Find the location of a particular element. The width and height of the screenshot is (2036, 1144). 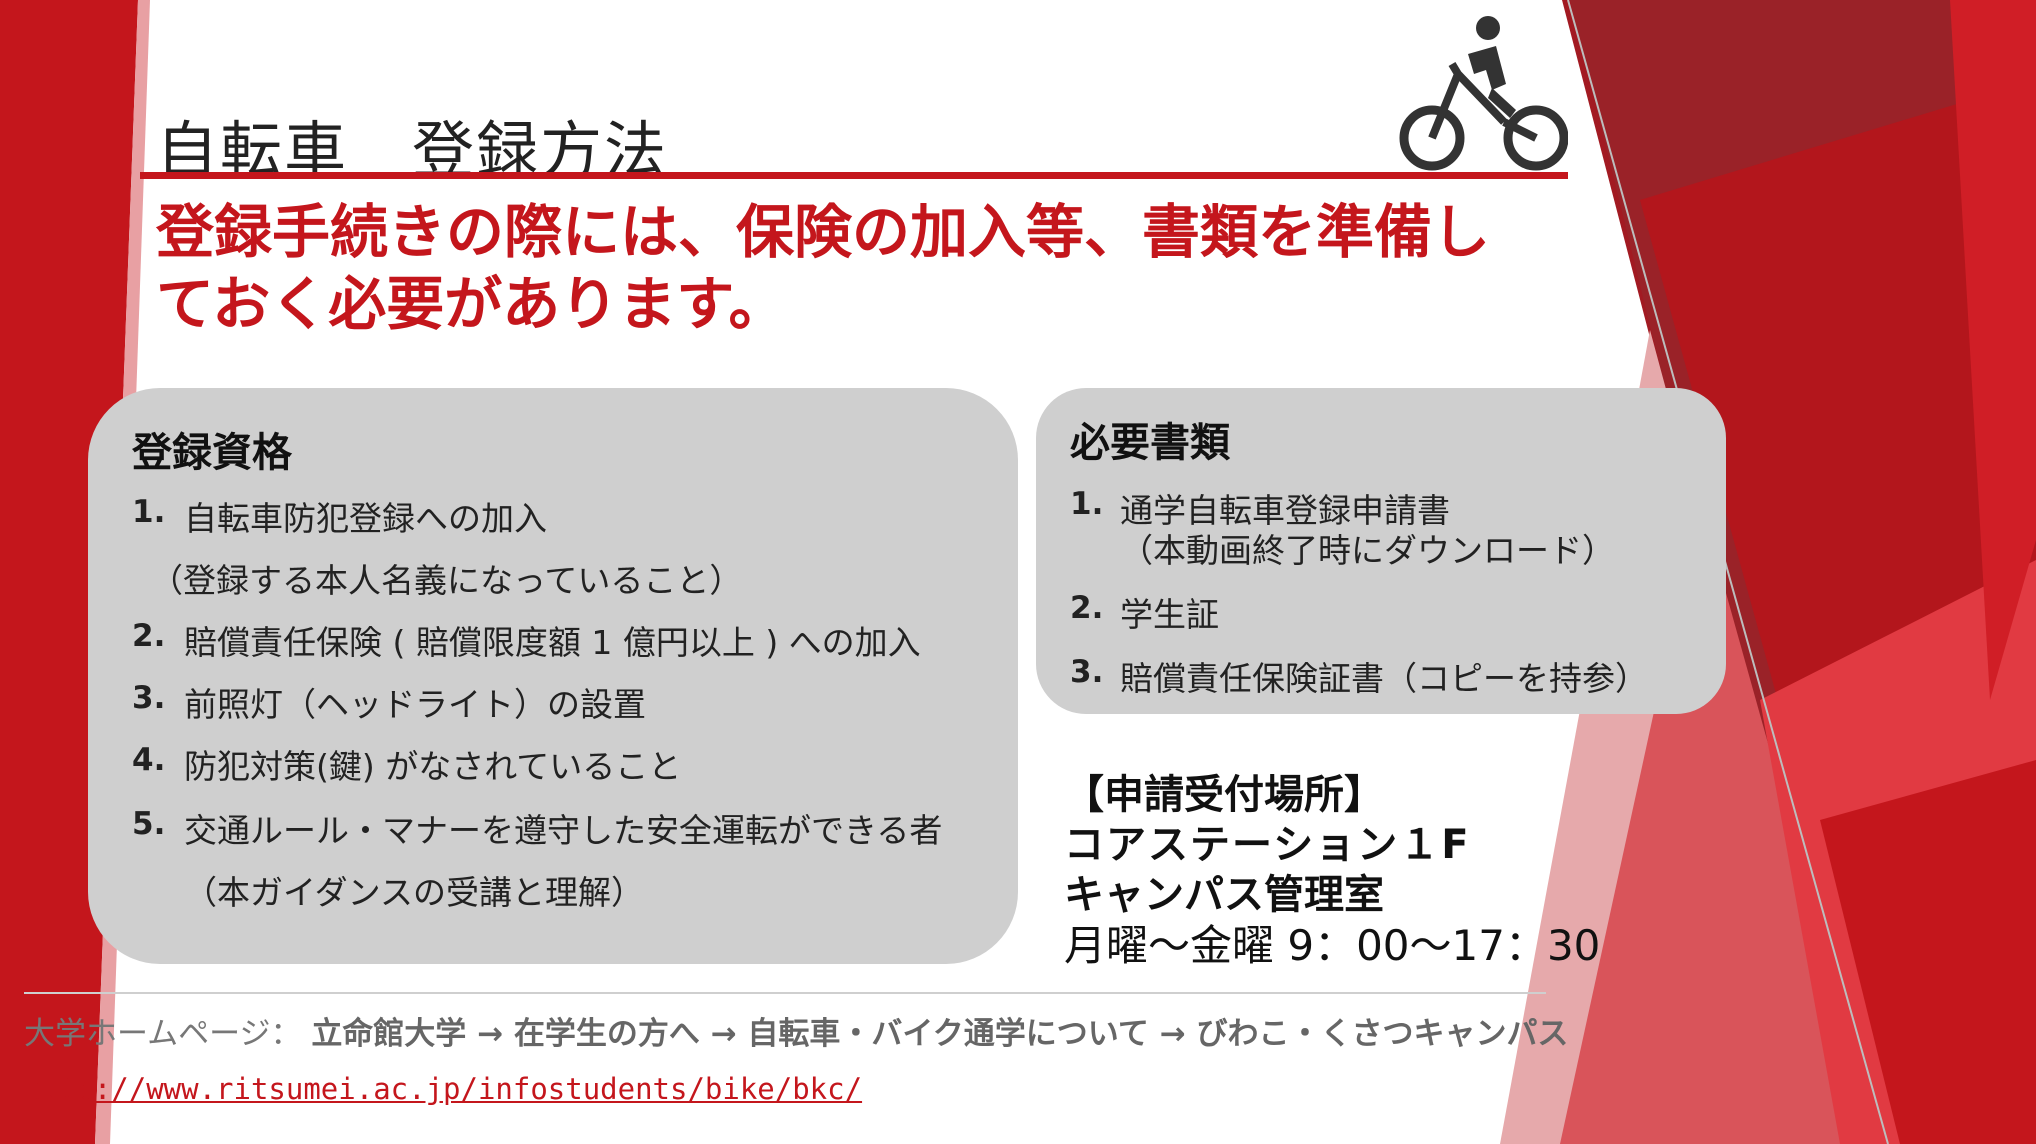

eligibility-item-5: 交通ルール・マナーを遵守した安全運転ができる者 is located at coordinates (563, 830).